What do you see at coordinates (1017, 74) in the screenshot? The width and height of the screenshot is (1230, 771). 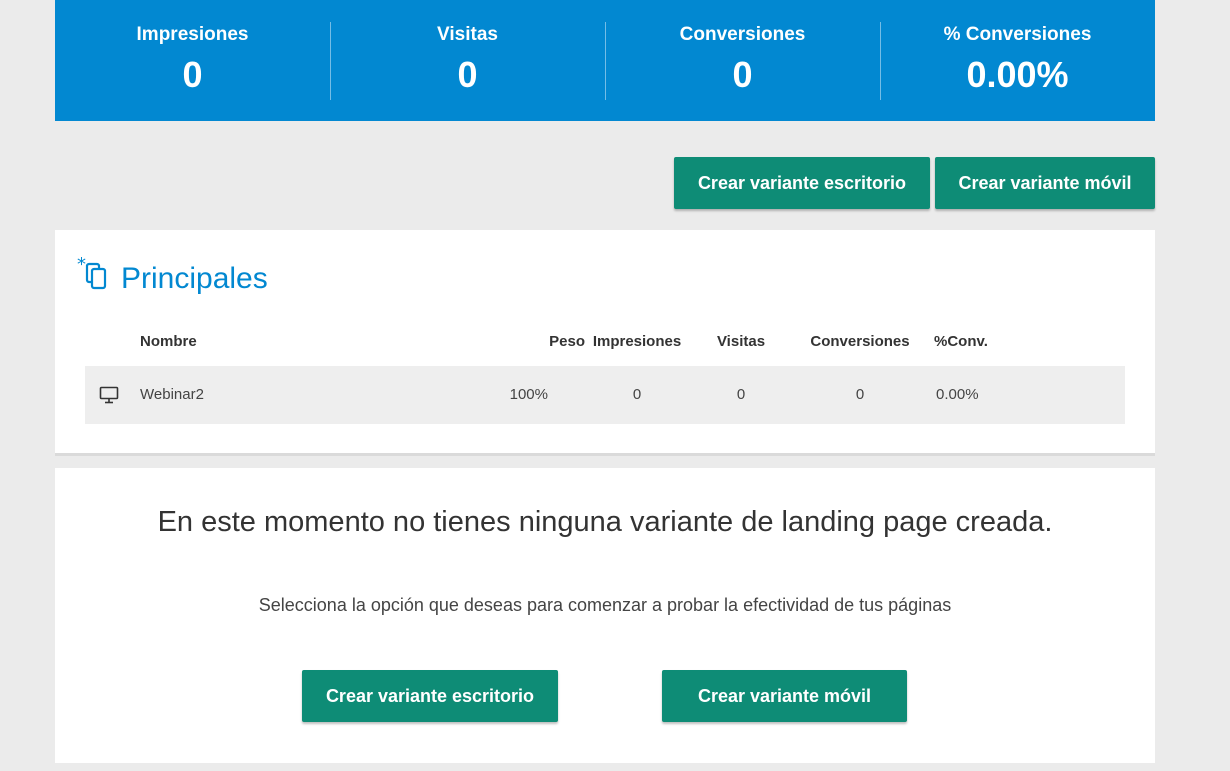 I see `stat-value: 0.00%` at bounding box center [1017, 74].